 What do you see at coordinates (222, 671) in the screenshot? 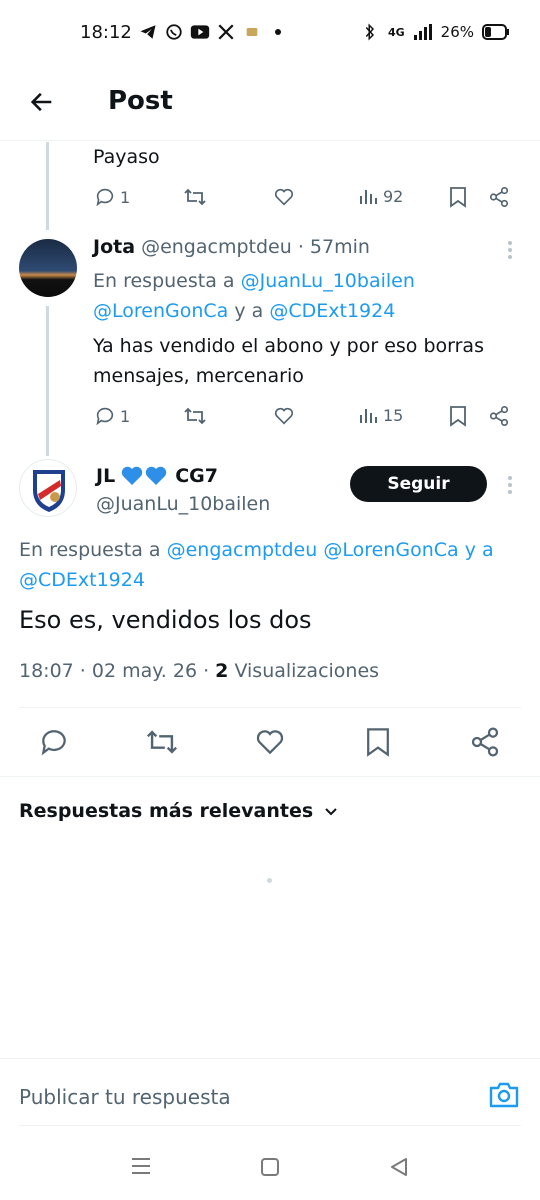
I see `views-count: 2` at bounding box center [222, 671].